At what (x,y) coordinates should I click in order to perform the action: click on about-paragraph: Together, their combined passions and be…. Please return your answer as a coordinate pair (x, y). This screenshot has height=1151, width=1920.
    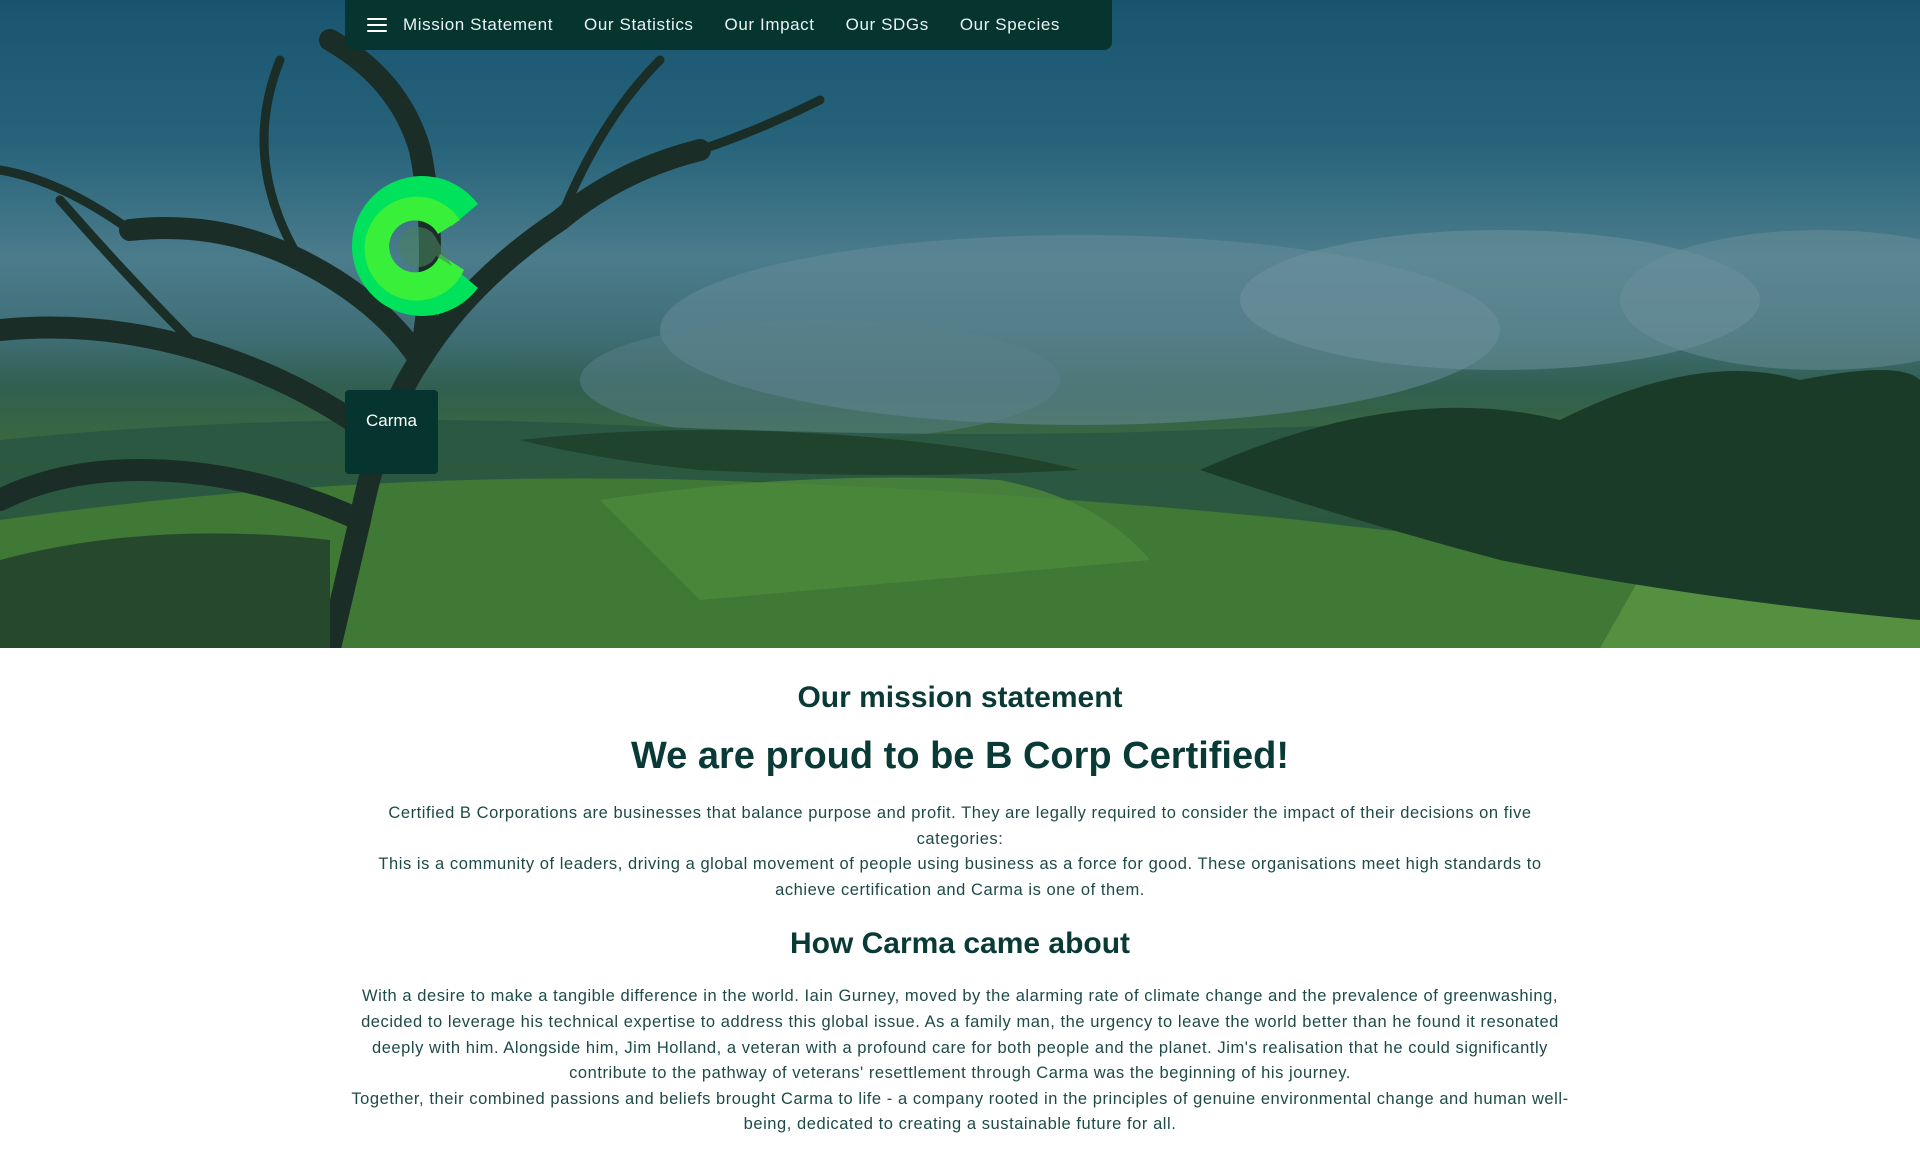
    Looking at the image, I should click on (960, 1111).